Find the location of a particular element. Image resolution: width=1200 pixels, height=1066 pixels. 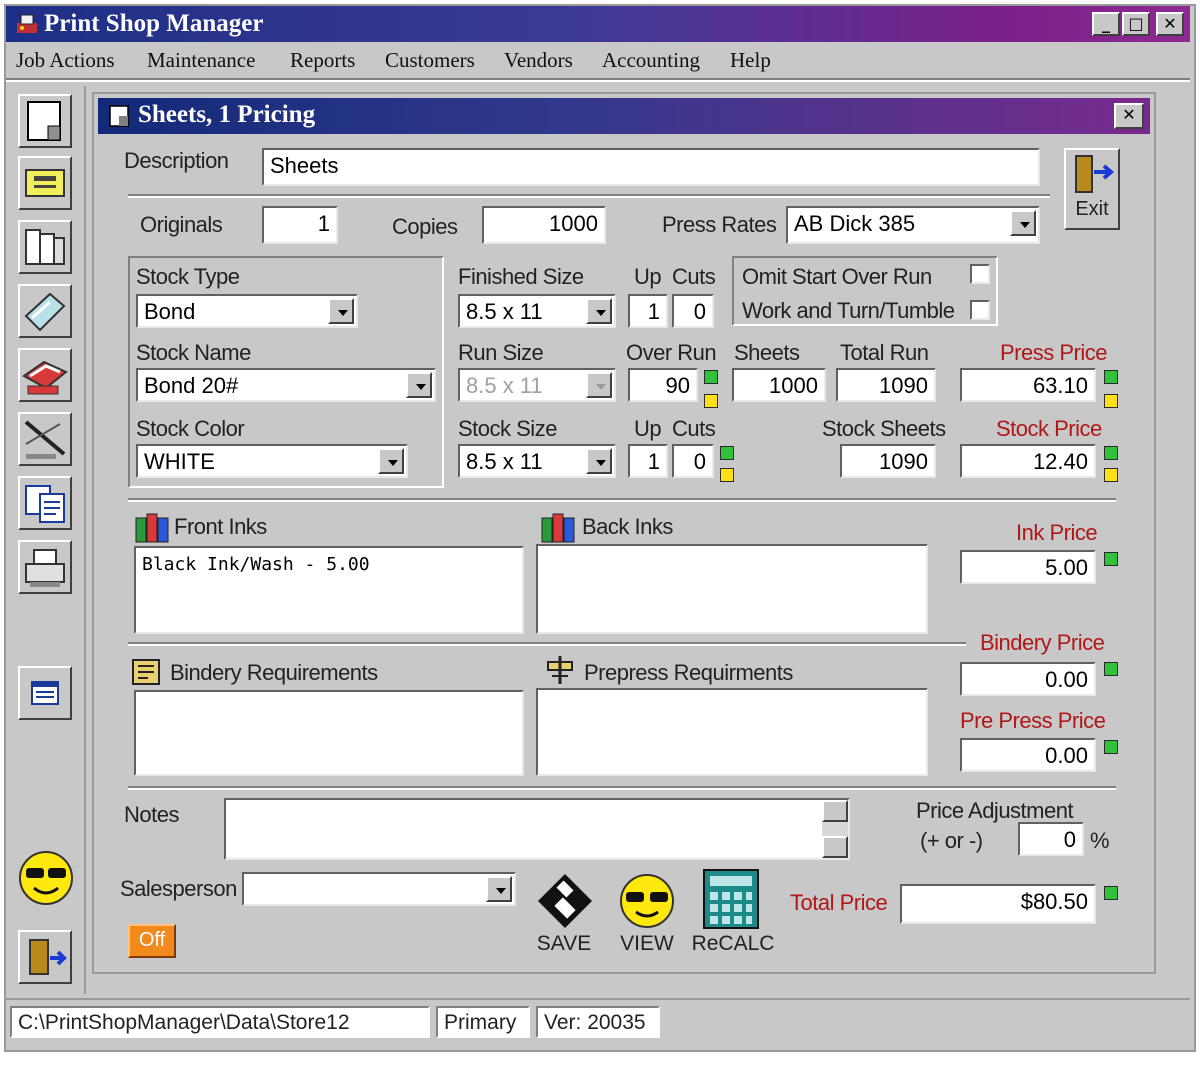

bindery-price-input: 0.00 is located at coordinates (1028, 679).